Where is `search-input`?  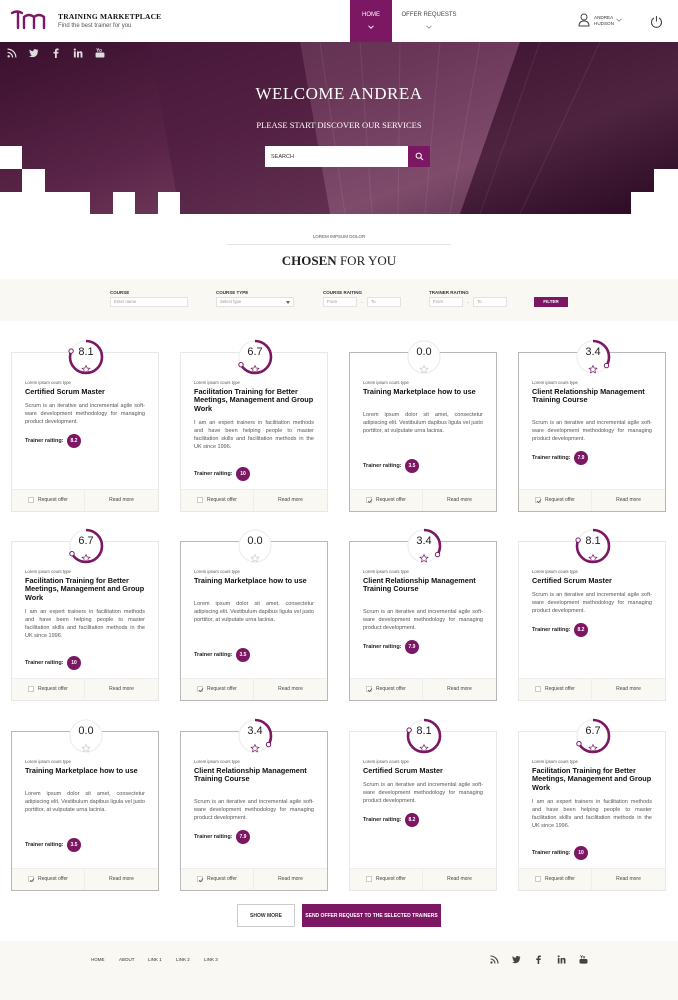 search-input is located at coordinates (336, 156).